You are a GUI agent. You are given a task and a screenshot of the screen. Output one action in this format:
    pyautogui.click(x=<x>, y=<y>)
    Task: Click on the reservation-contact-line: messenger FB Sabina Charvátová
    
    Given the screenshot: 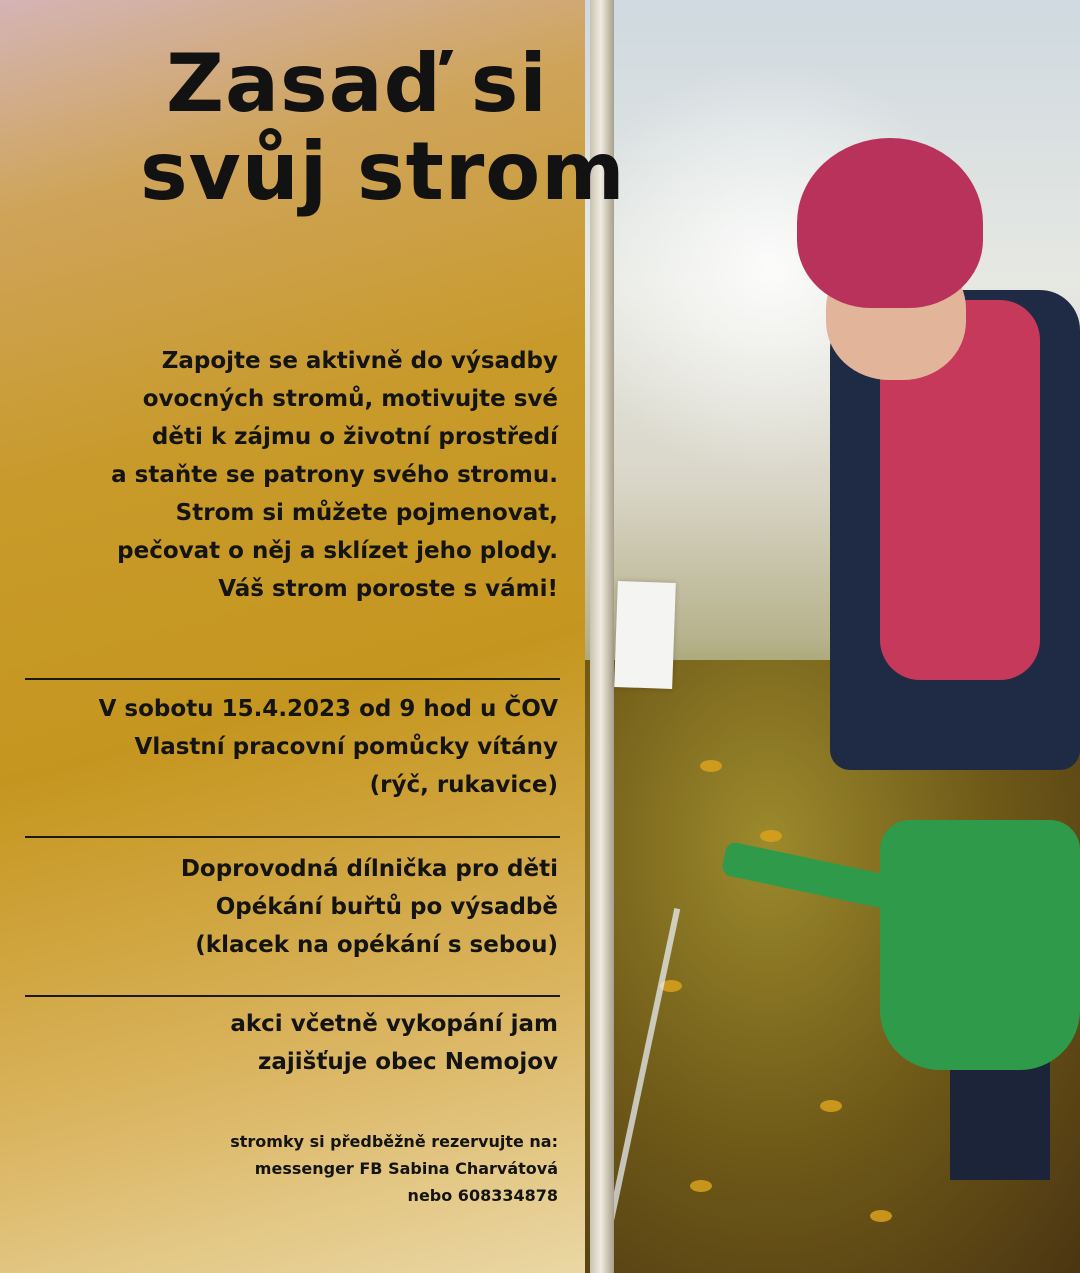 What is the action you would take?
    pyautogui.click(x=406, y=1168)
    